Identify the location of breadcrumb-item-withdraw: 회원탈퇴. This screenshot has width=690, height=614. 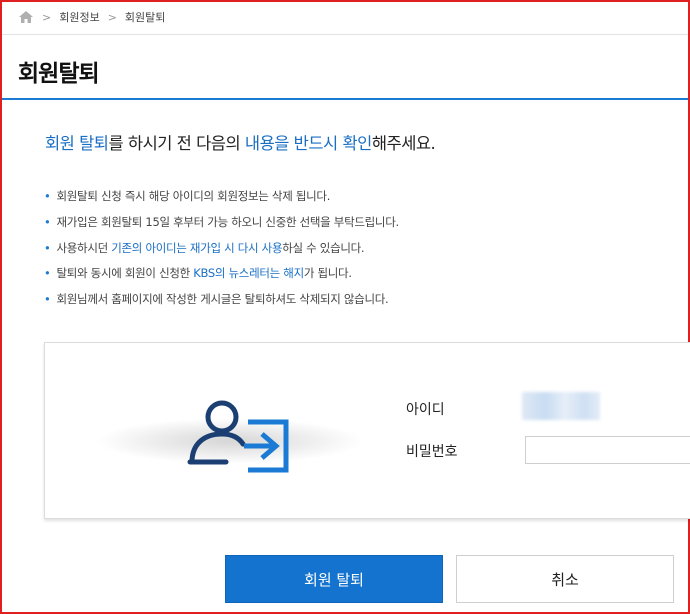
(145, 17).